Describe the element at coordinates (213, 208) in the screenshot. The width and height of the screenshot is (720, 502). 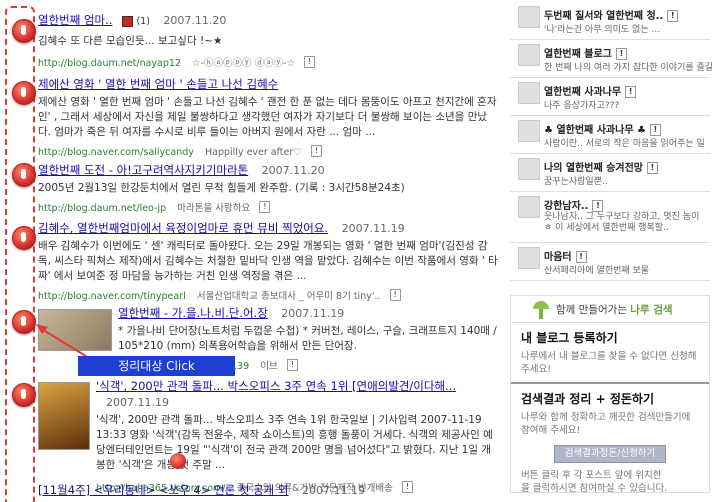
I see `result-author: 마라톤을 사랑하요` at that location.